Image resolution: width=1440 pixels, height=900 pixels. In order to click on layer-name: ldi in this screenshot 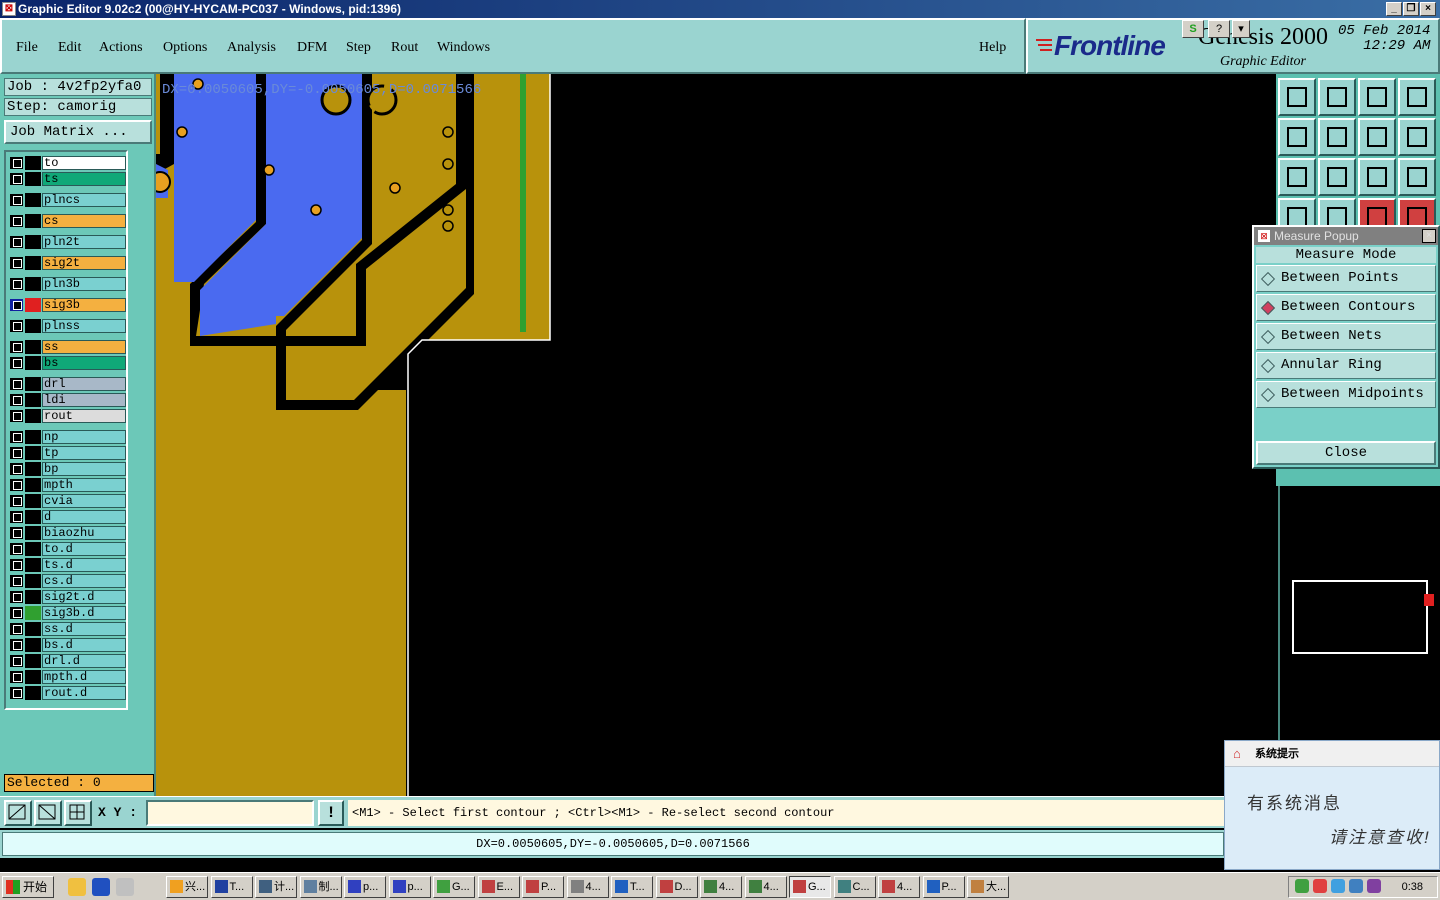, I will do `click(84, 400)`.